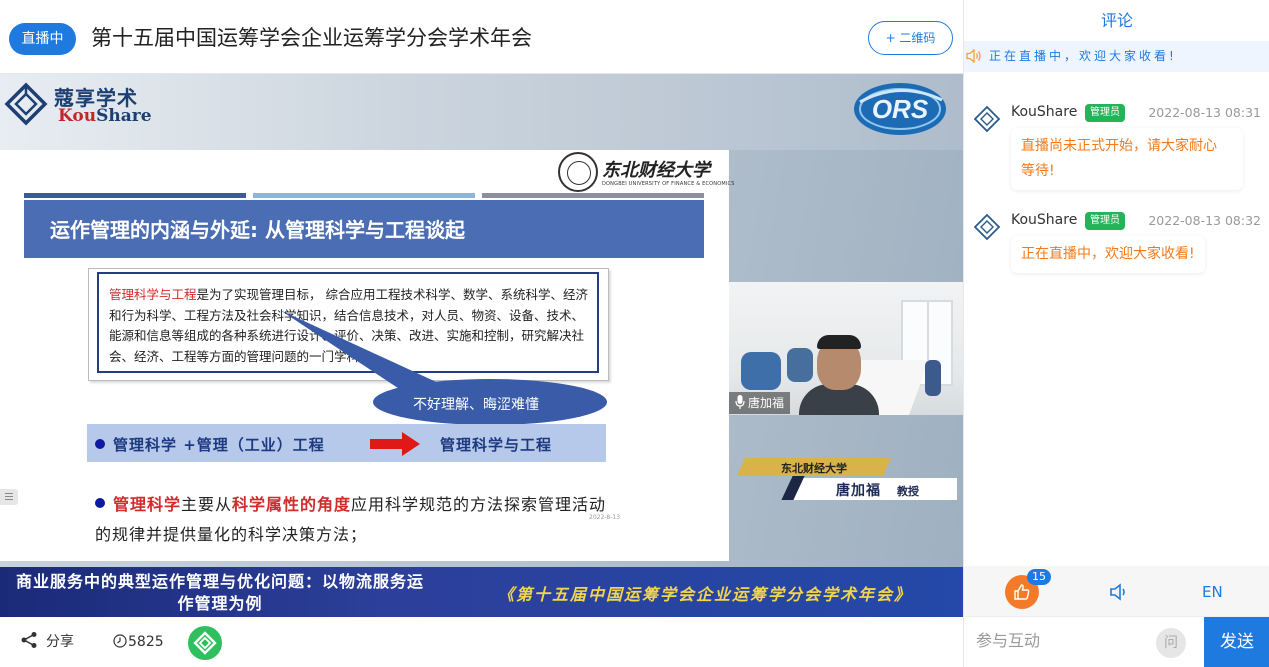  I want to click on koushare-logo-en: KouShare, so click(105, 116).